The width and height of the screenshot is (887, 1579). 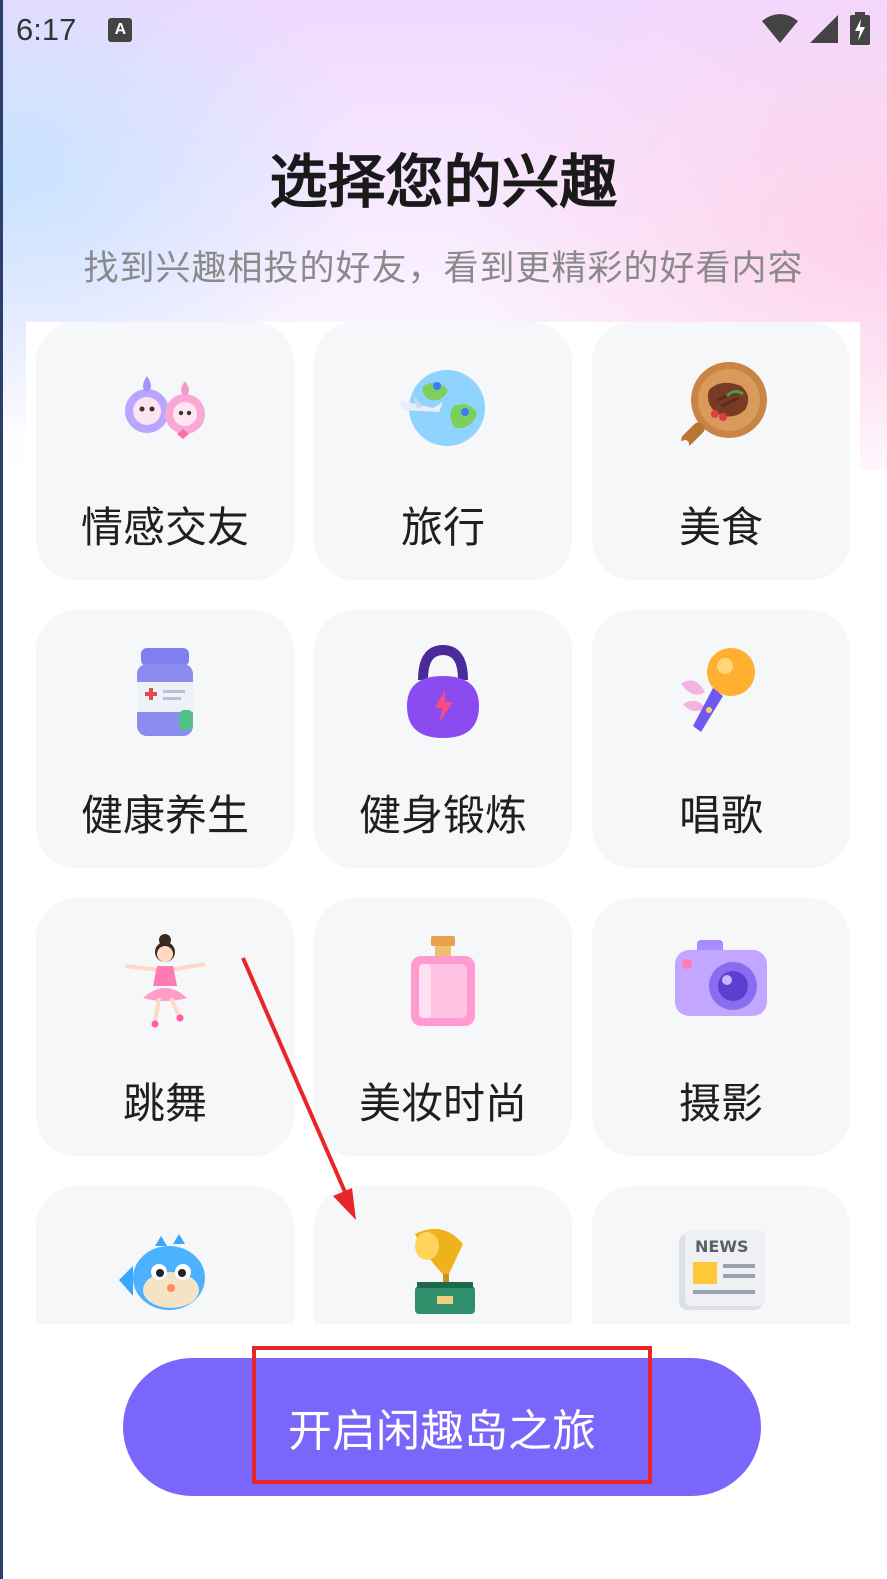 I want to click on gramophone-icon, so click(x=445, y=1271).